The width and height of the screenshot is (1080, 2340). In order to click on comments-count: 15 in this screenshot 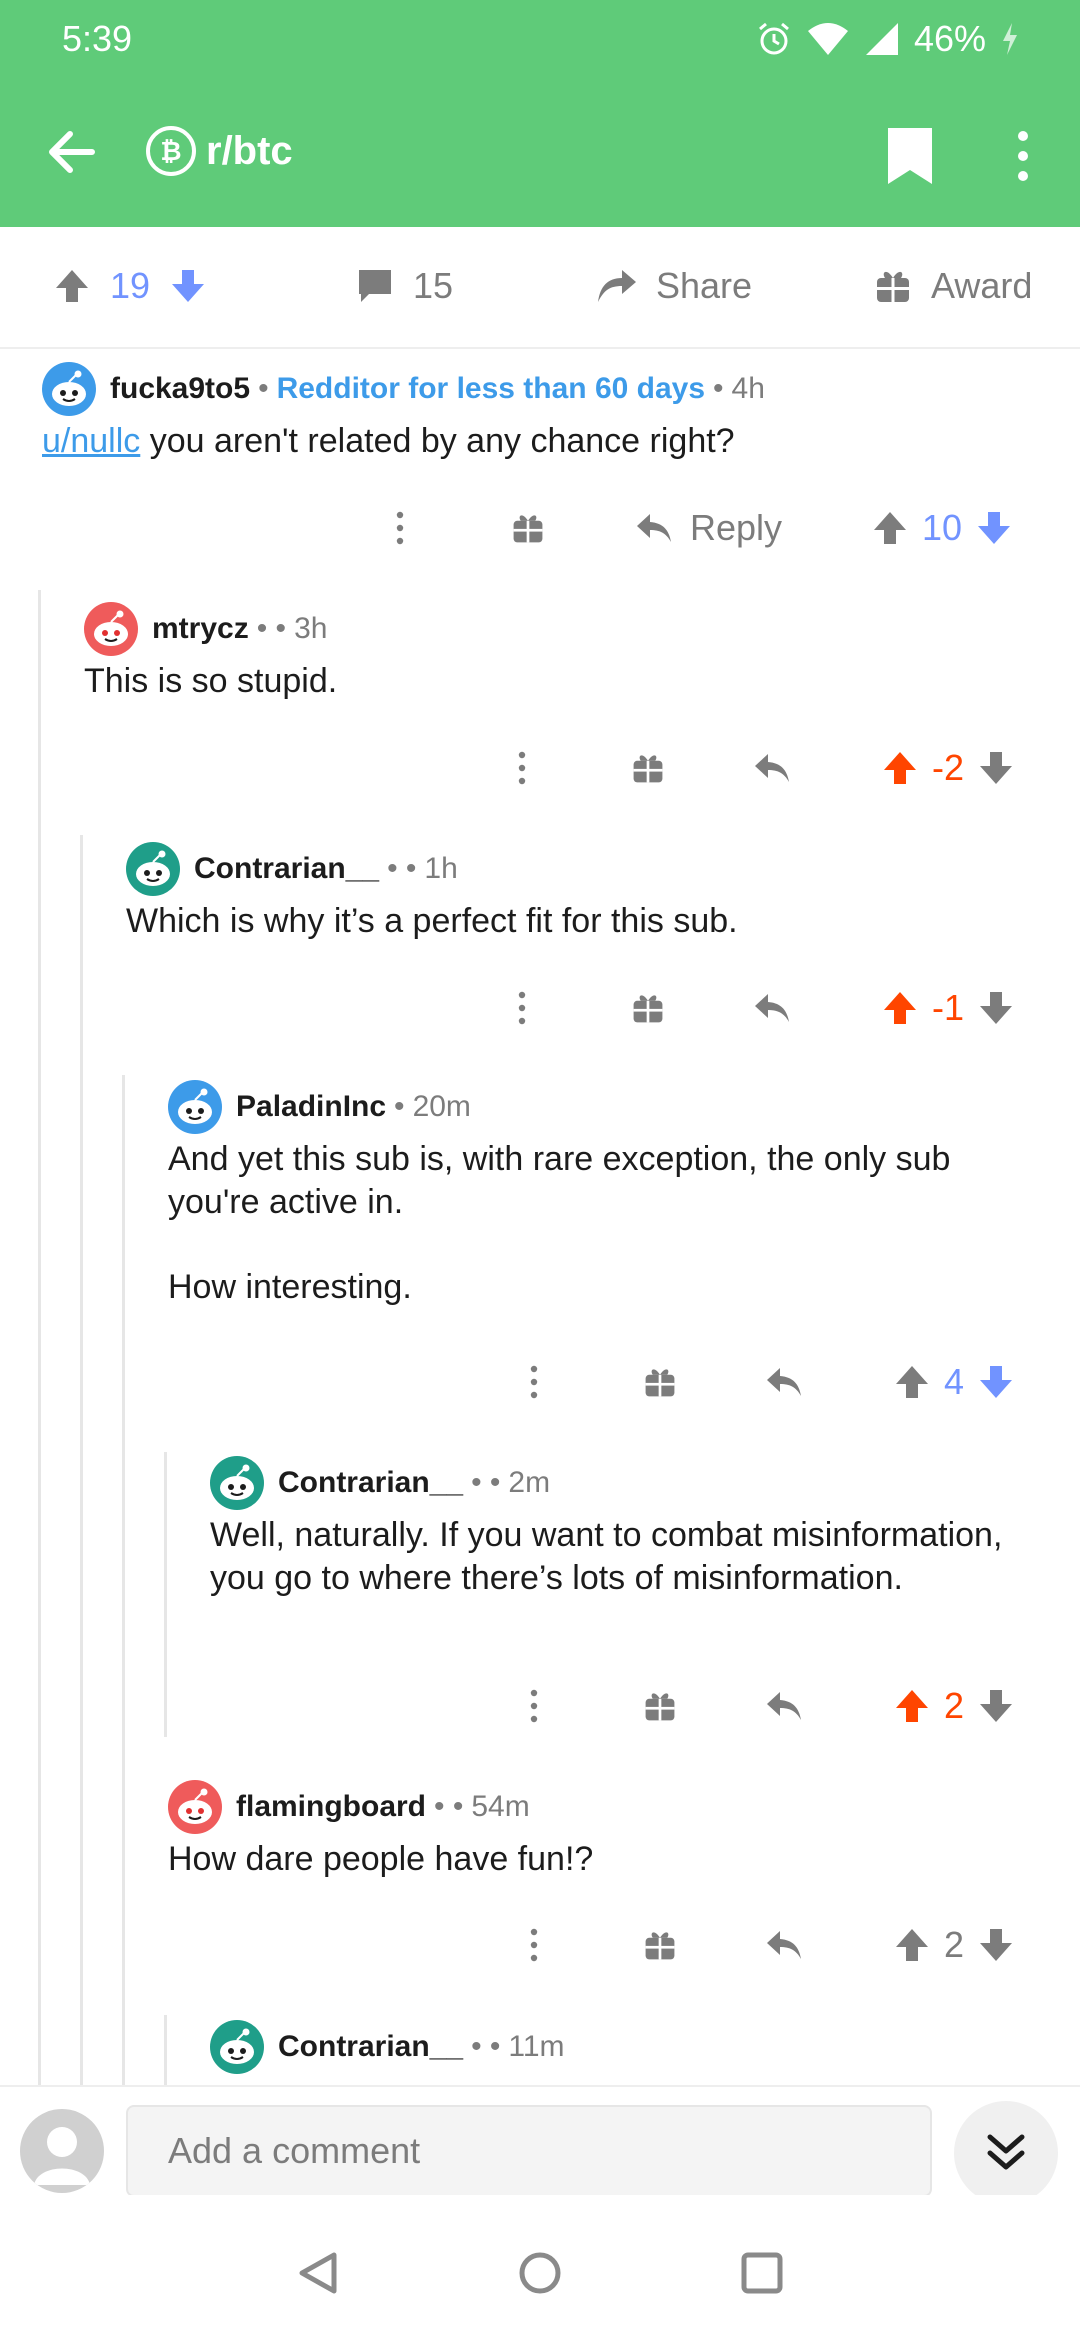, I will do `click(433, 285)`.